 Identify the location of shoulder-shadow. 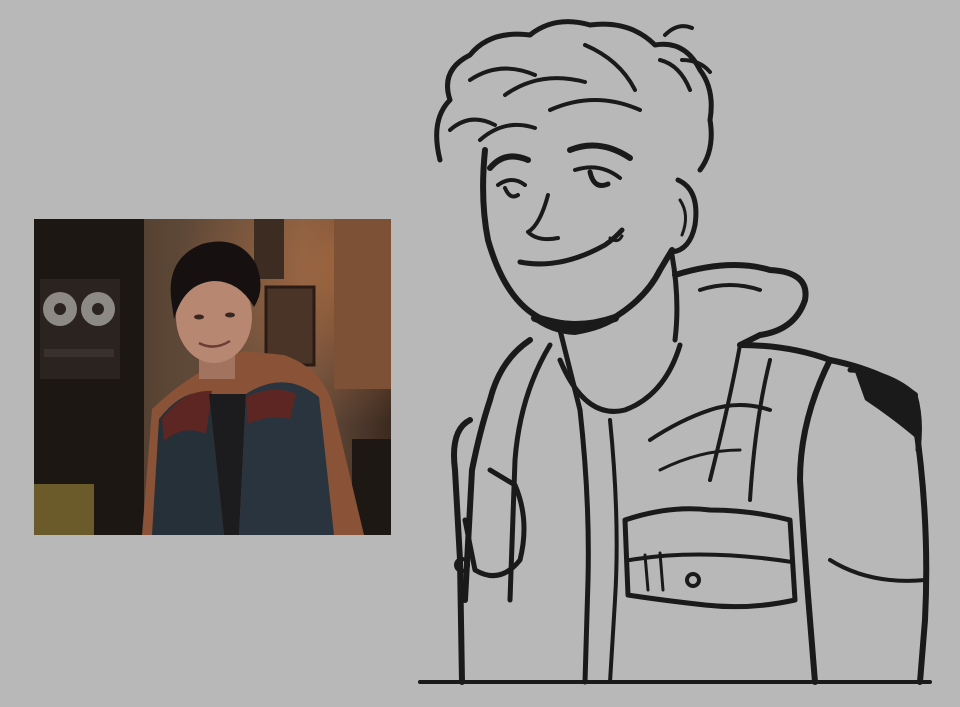
(887, 406).